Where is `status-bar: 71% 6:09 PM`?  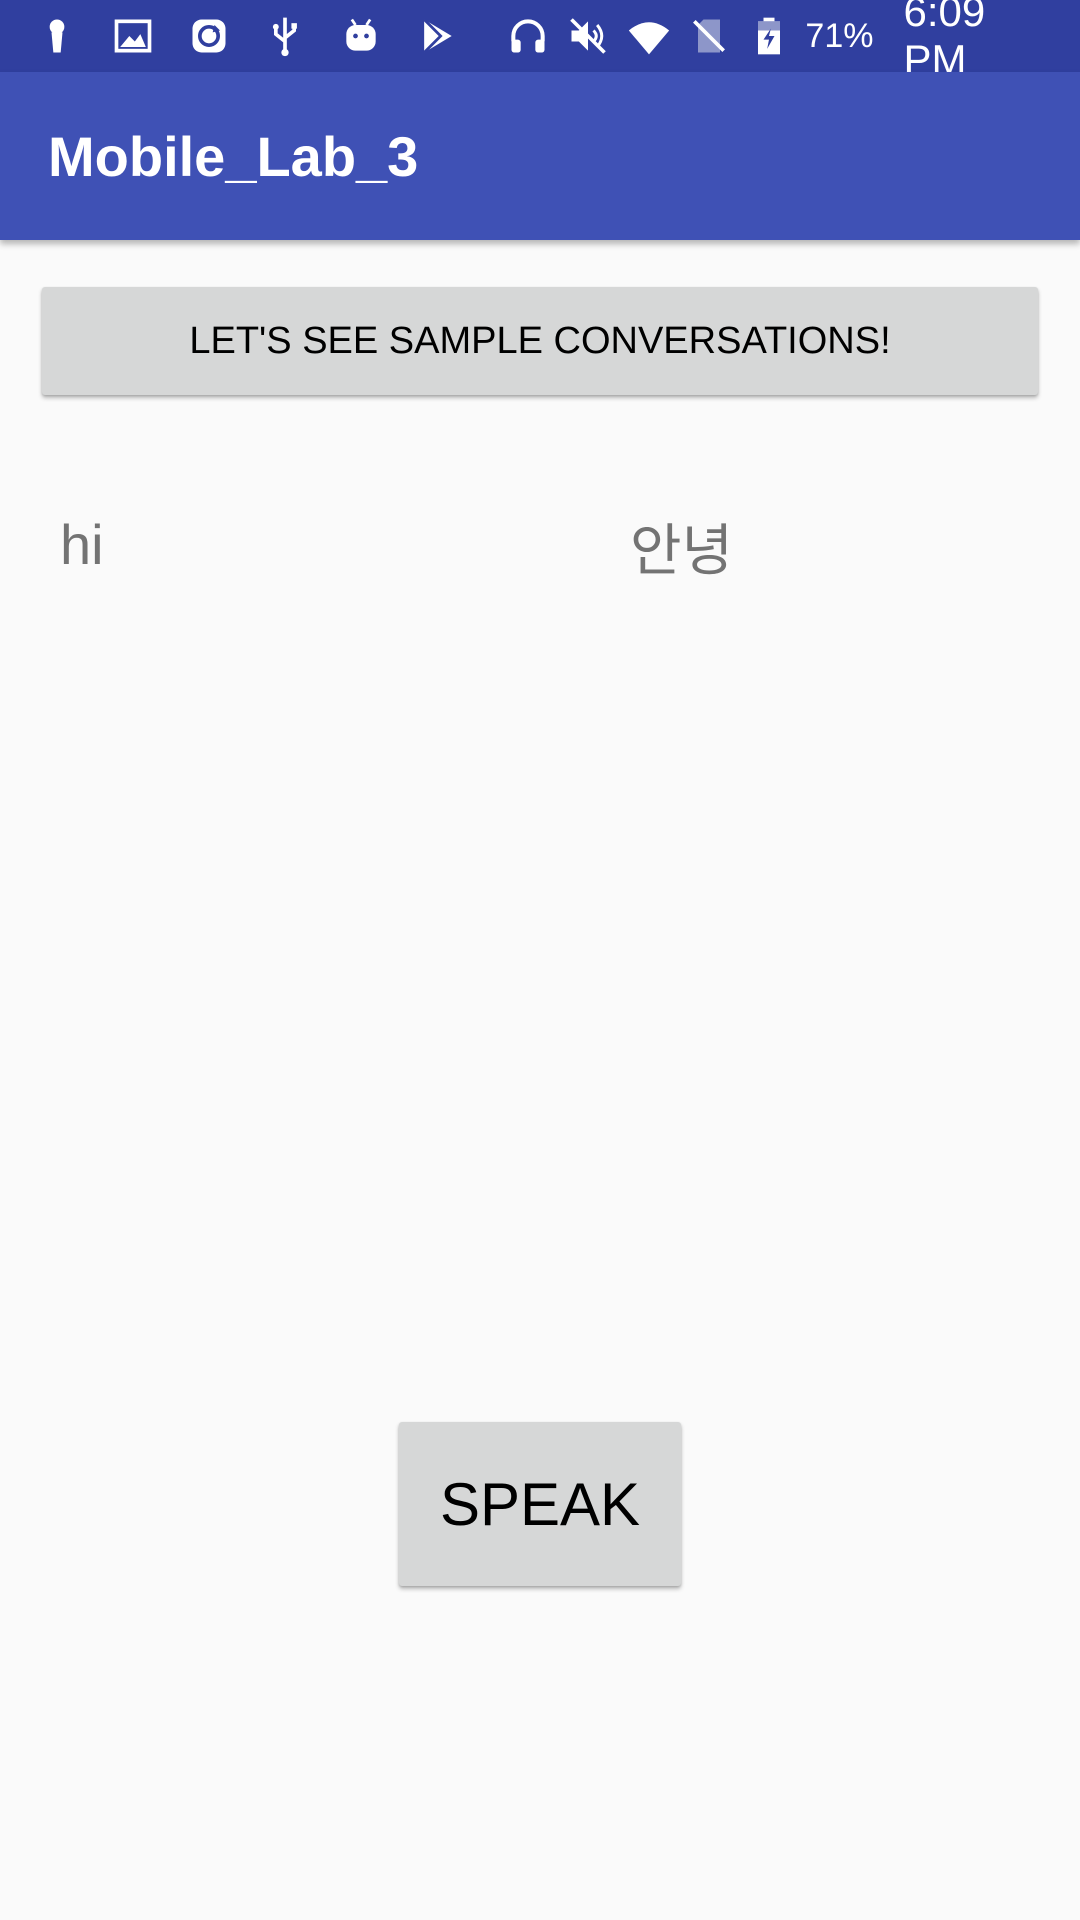 status-bar: 71% 6:09 PM is located at coordinates (540, 41).